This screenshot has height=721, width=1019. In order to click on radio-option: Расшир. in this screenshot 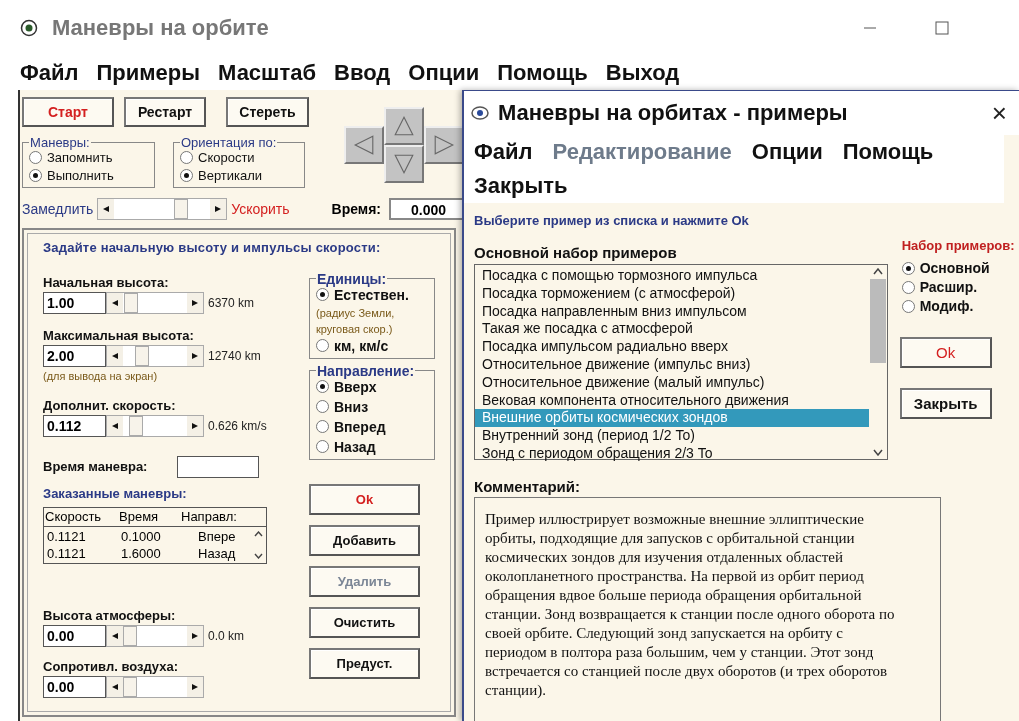, I will do `click(960, 287)`.